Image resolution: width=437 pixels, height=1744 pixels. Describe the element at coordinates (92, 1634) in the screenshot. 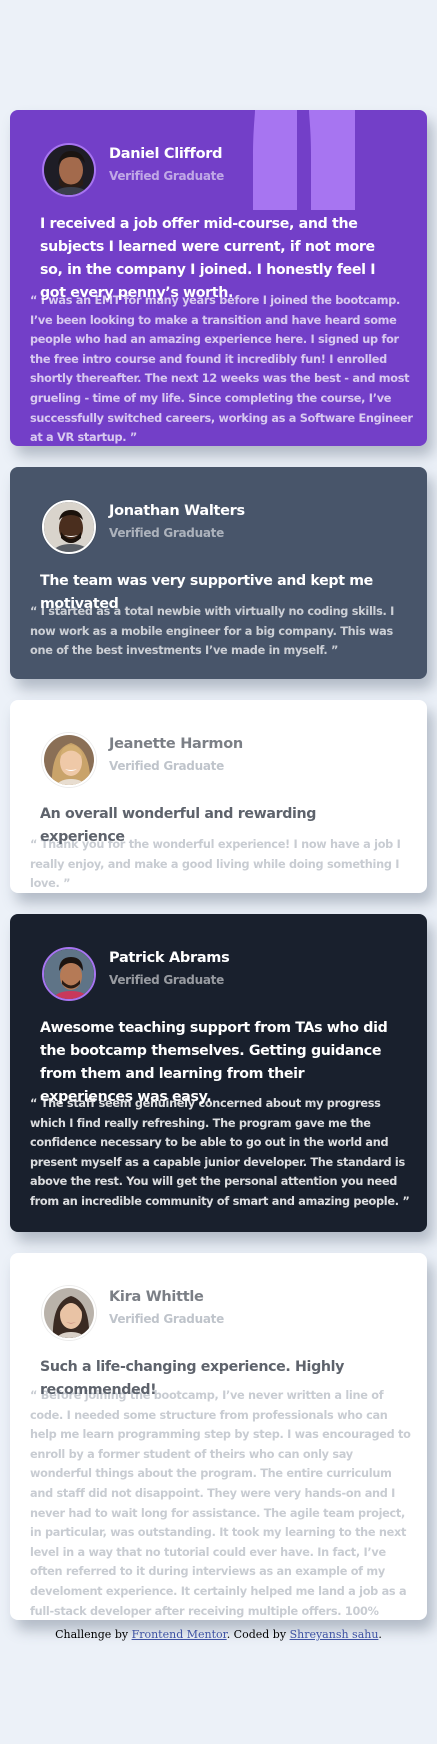

I see `attribution-prefix: Challenge by` at that location.